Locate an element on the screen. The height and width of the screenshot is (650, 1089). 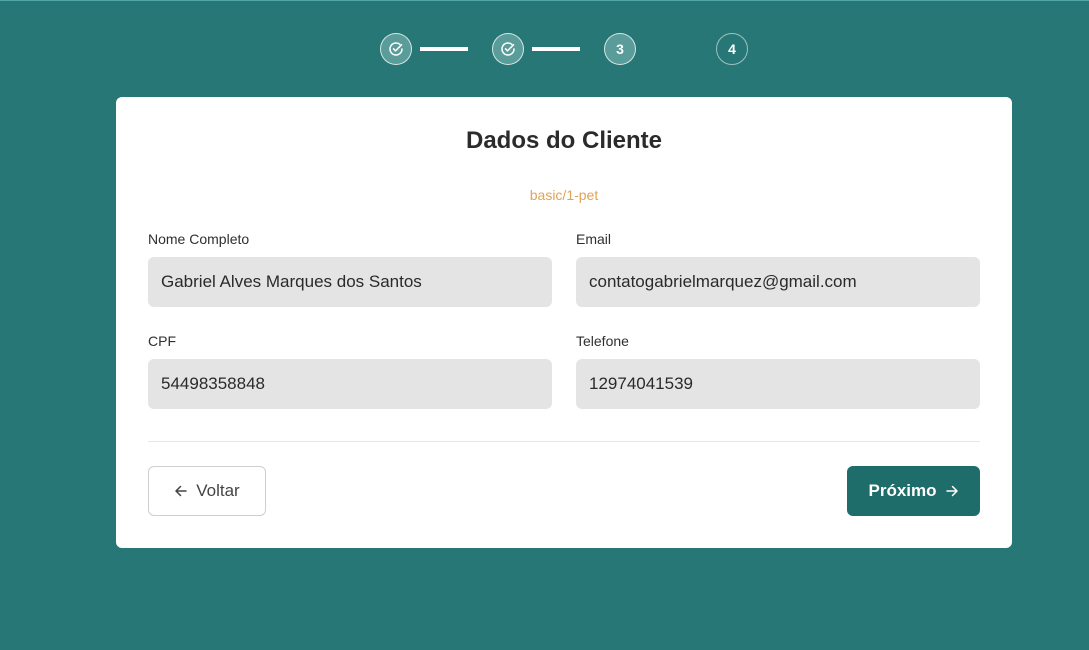
back-button-label: Voltar is located at coordinates (218, 490).